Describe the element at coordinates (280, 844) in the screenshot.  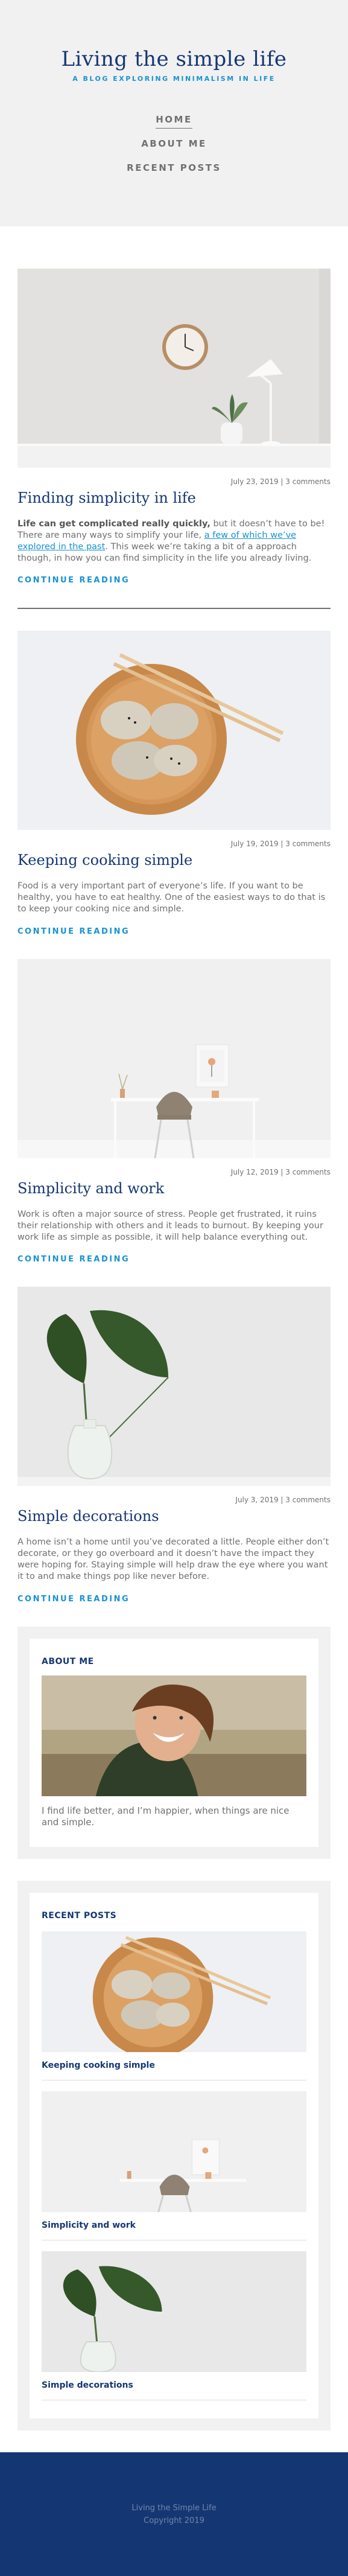
I see `post-meta: July 19, 2019 | 3 comments` at that location.